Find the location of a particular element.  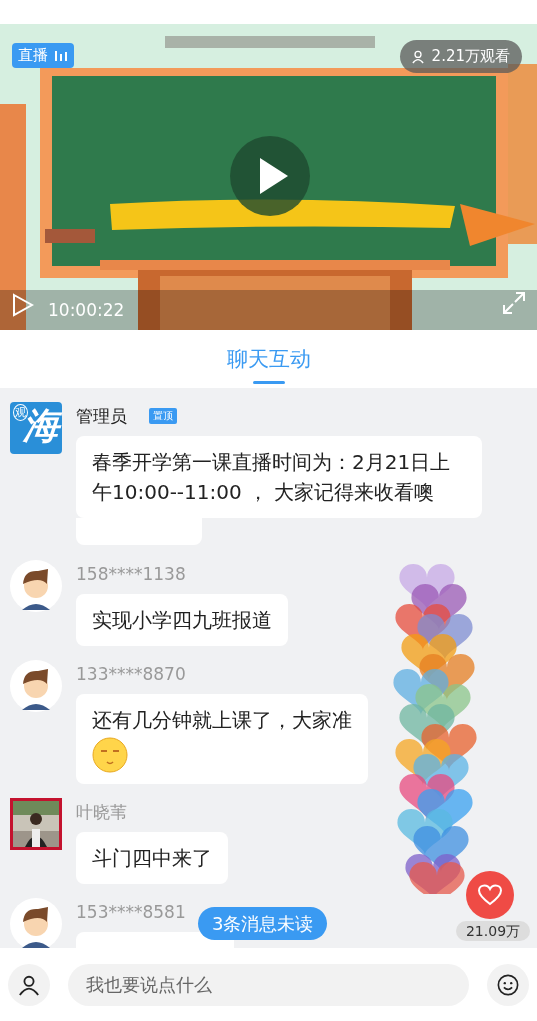

user-name: 133****8870 is located at coordinates (131, 674).